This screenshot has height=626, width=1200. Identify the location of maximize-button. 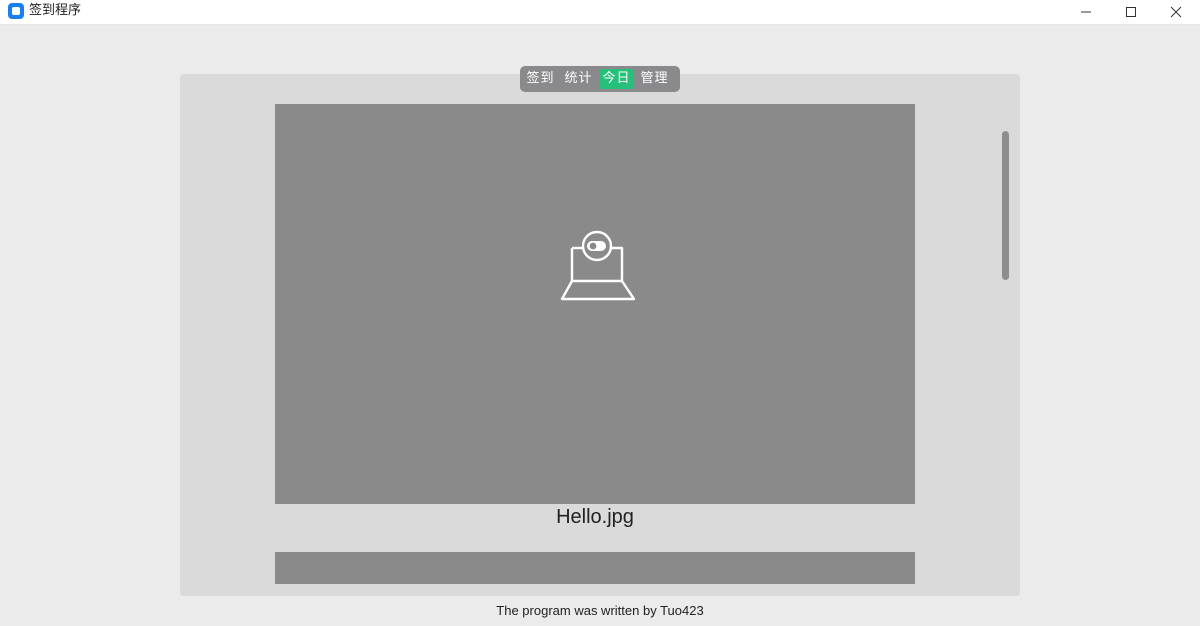
(1131, 12).